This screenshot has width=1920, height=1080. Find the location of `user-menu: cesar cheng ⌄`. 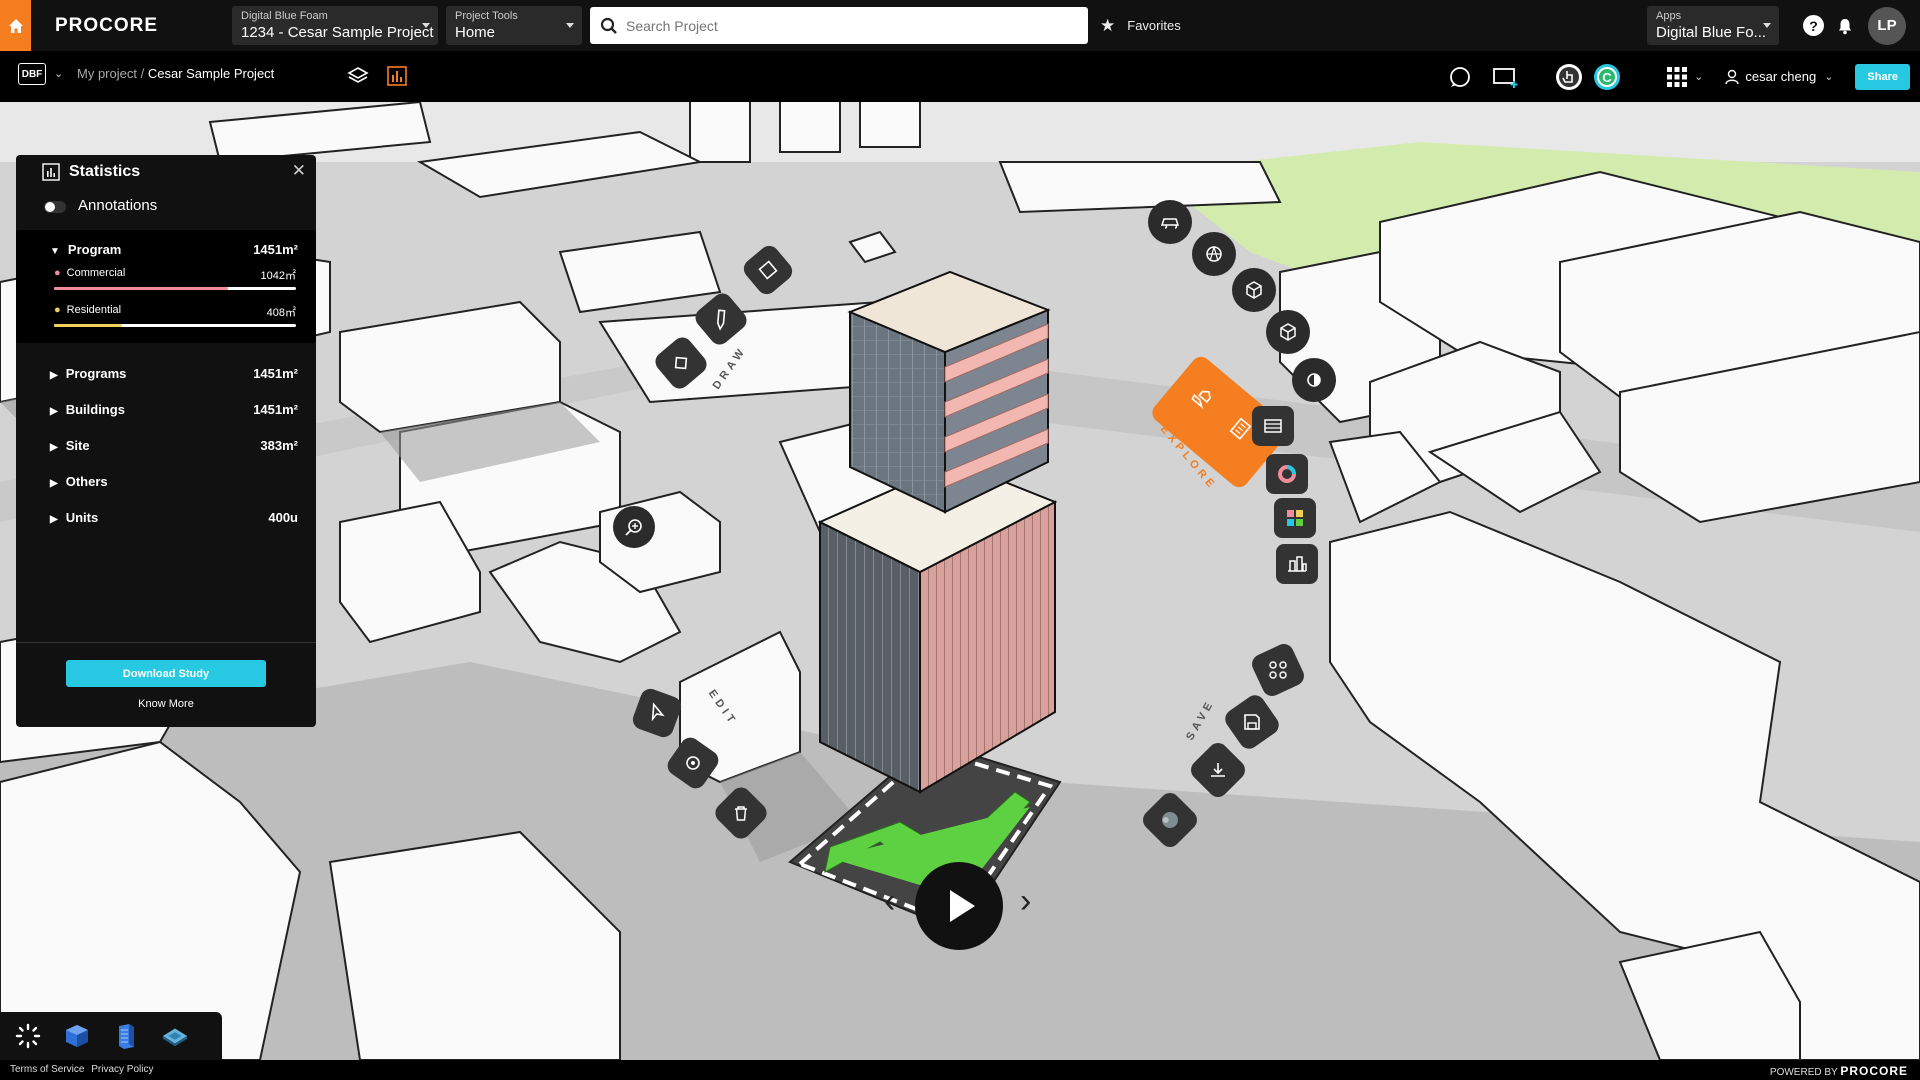

user-menu: cesar cheng ⌄ is located at coordinates (1779, 77).